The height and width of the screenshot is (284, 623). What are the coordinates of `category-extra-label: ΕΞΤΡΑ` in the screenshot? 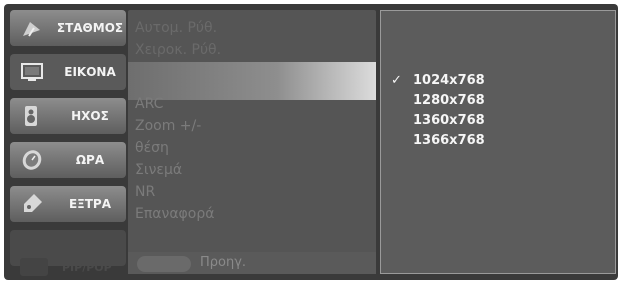 It's located at (90, 204).